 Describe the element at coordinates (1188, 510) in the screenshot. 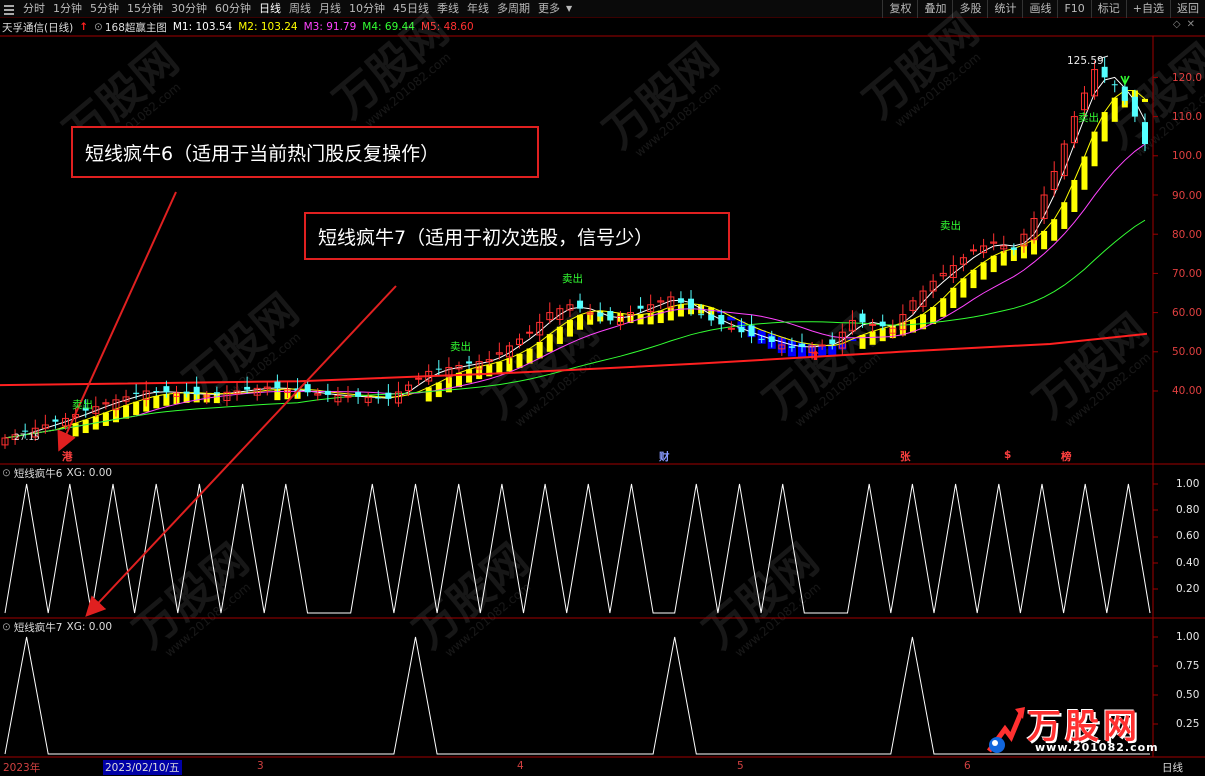

I see `sub1-tick: 0.80` at that location.